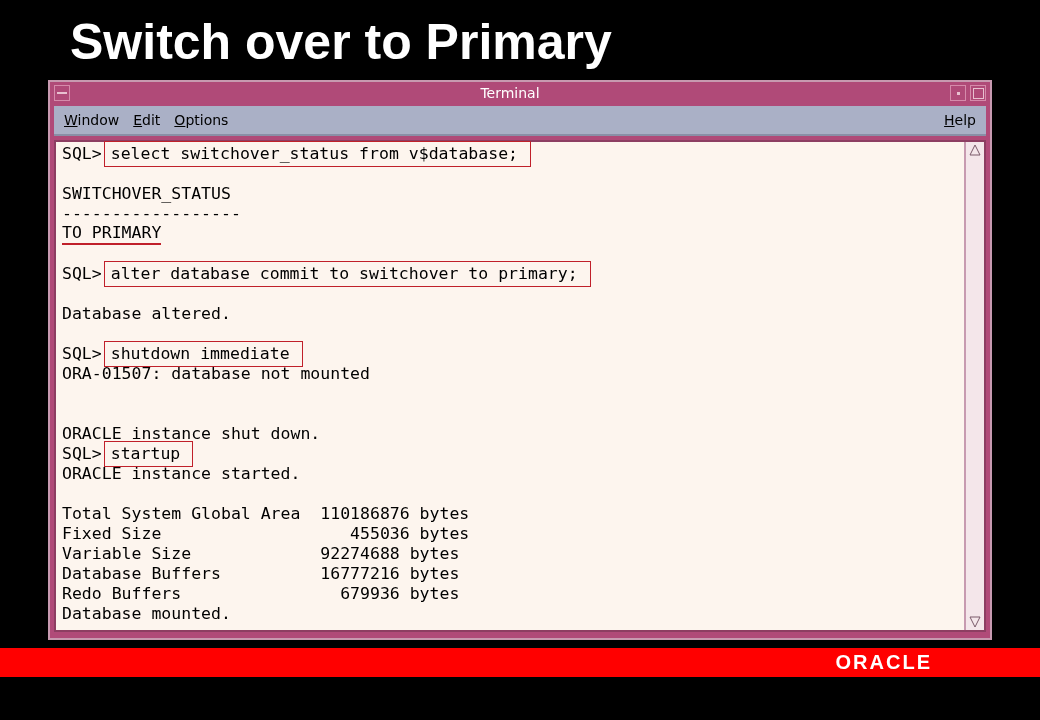  Describe the element at coordinates (266, 514) in the screenshot. I see `output-line: Total System Global Area 110186876 bytes` at that location.